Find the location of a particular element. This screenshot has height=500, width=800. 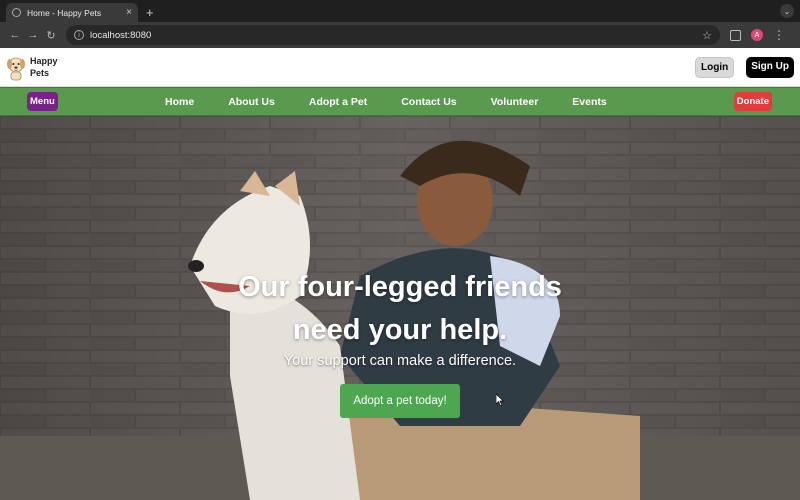

dog-logo-icon is located at coordinates (16, 67).